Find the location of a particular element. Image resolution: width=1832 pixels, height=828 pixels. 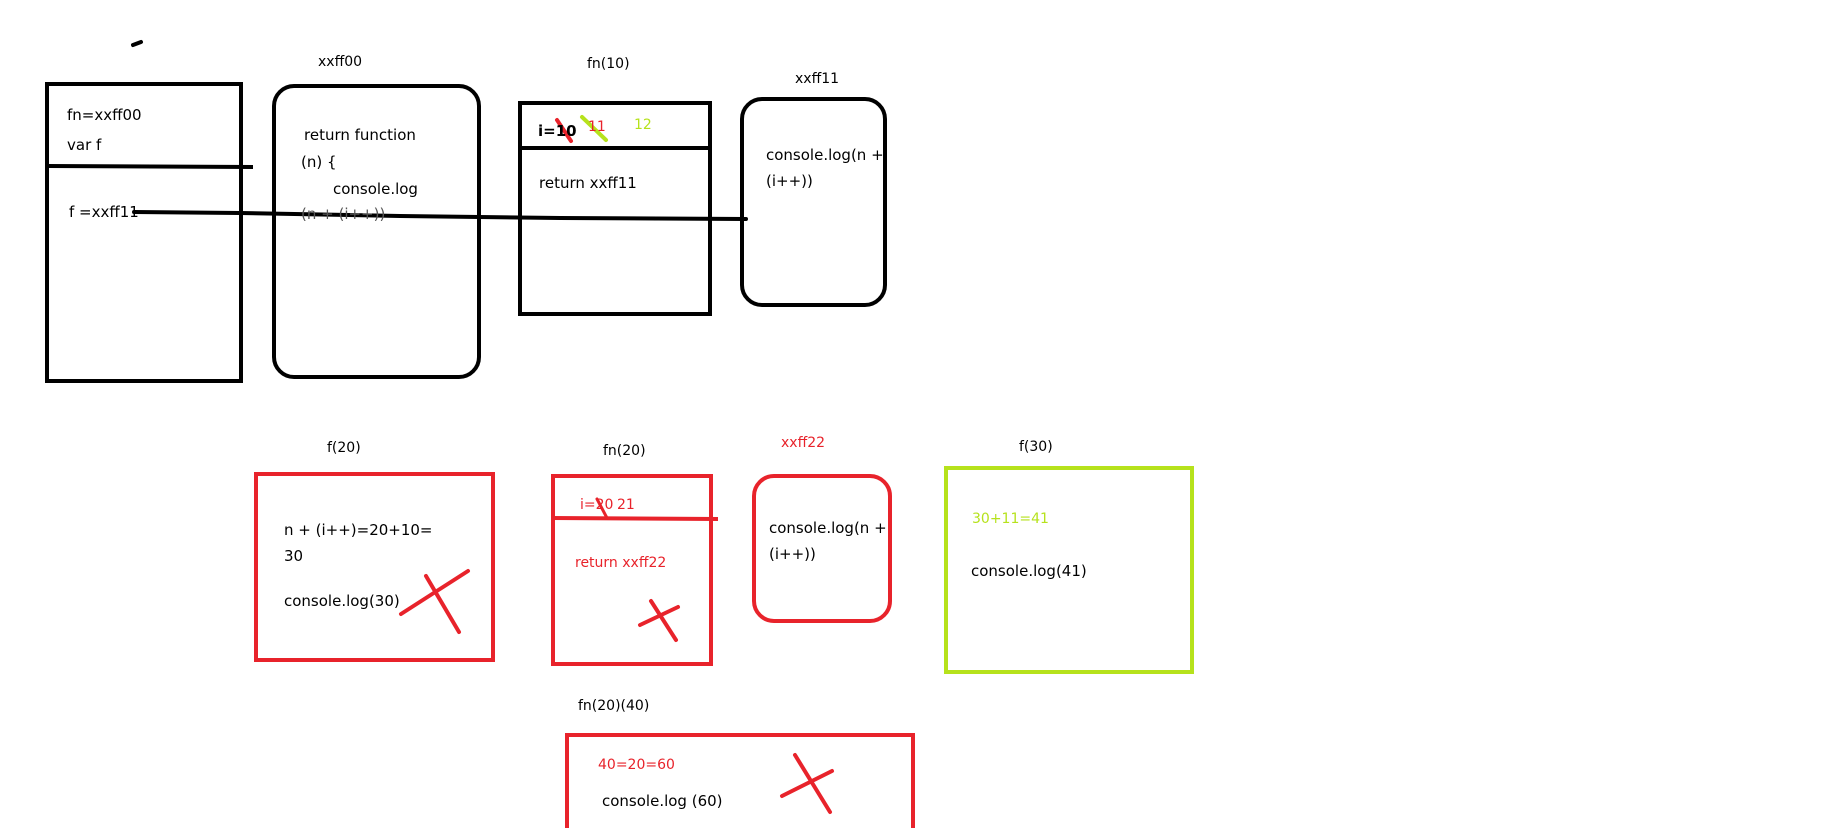

heap-xxff22-line1: console.log(n + is located at coordinates (828, 528).